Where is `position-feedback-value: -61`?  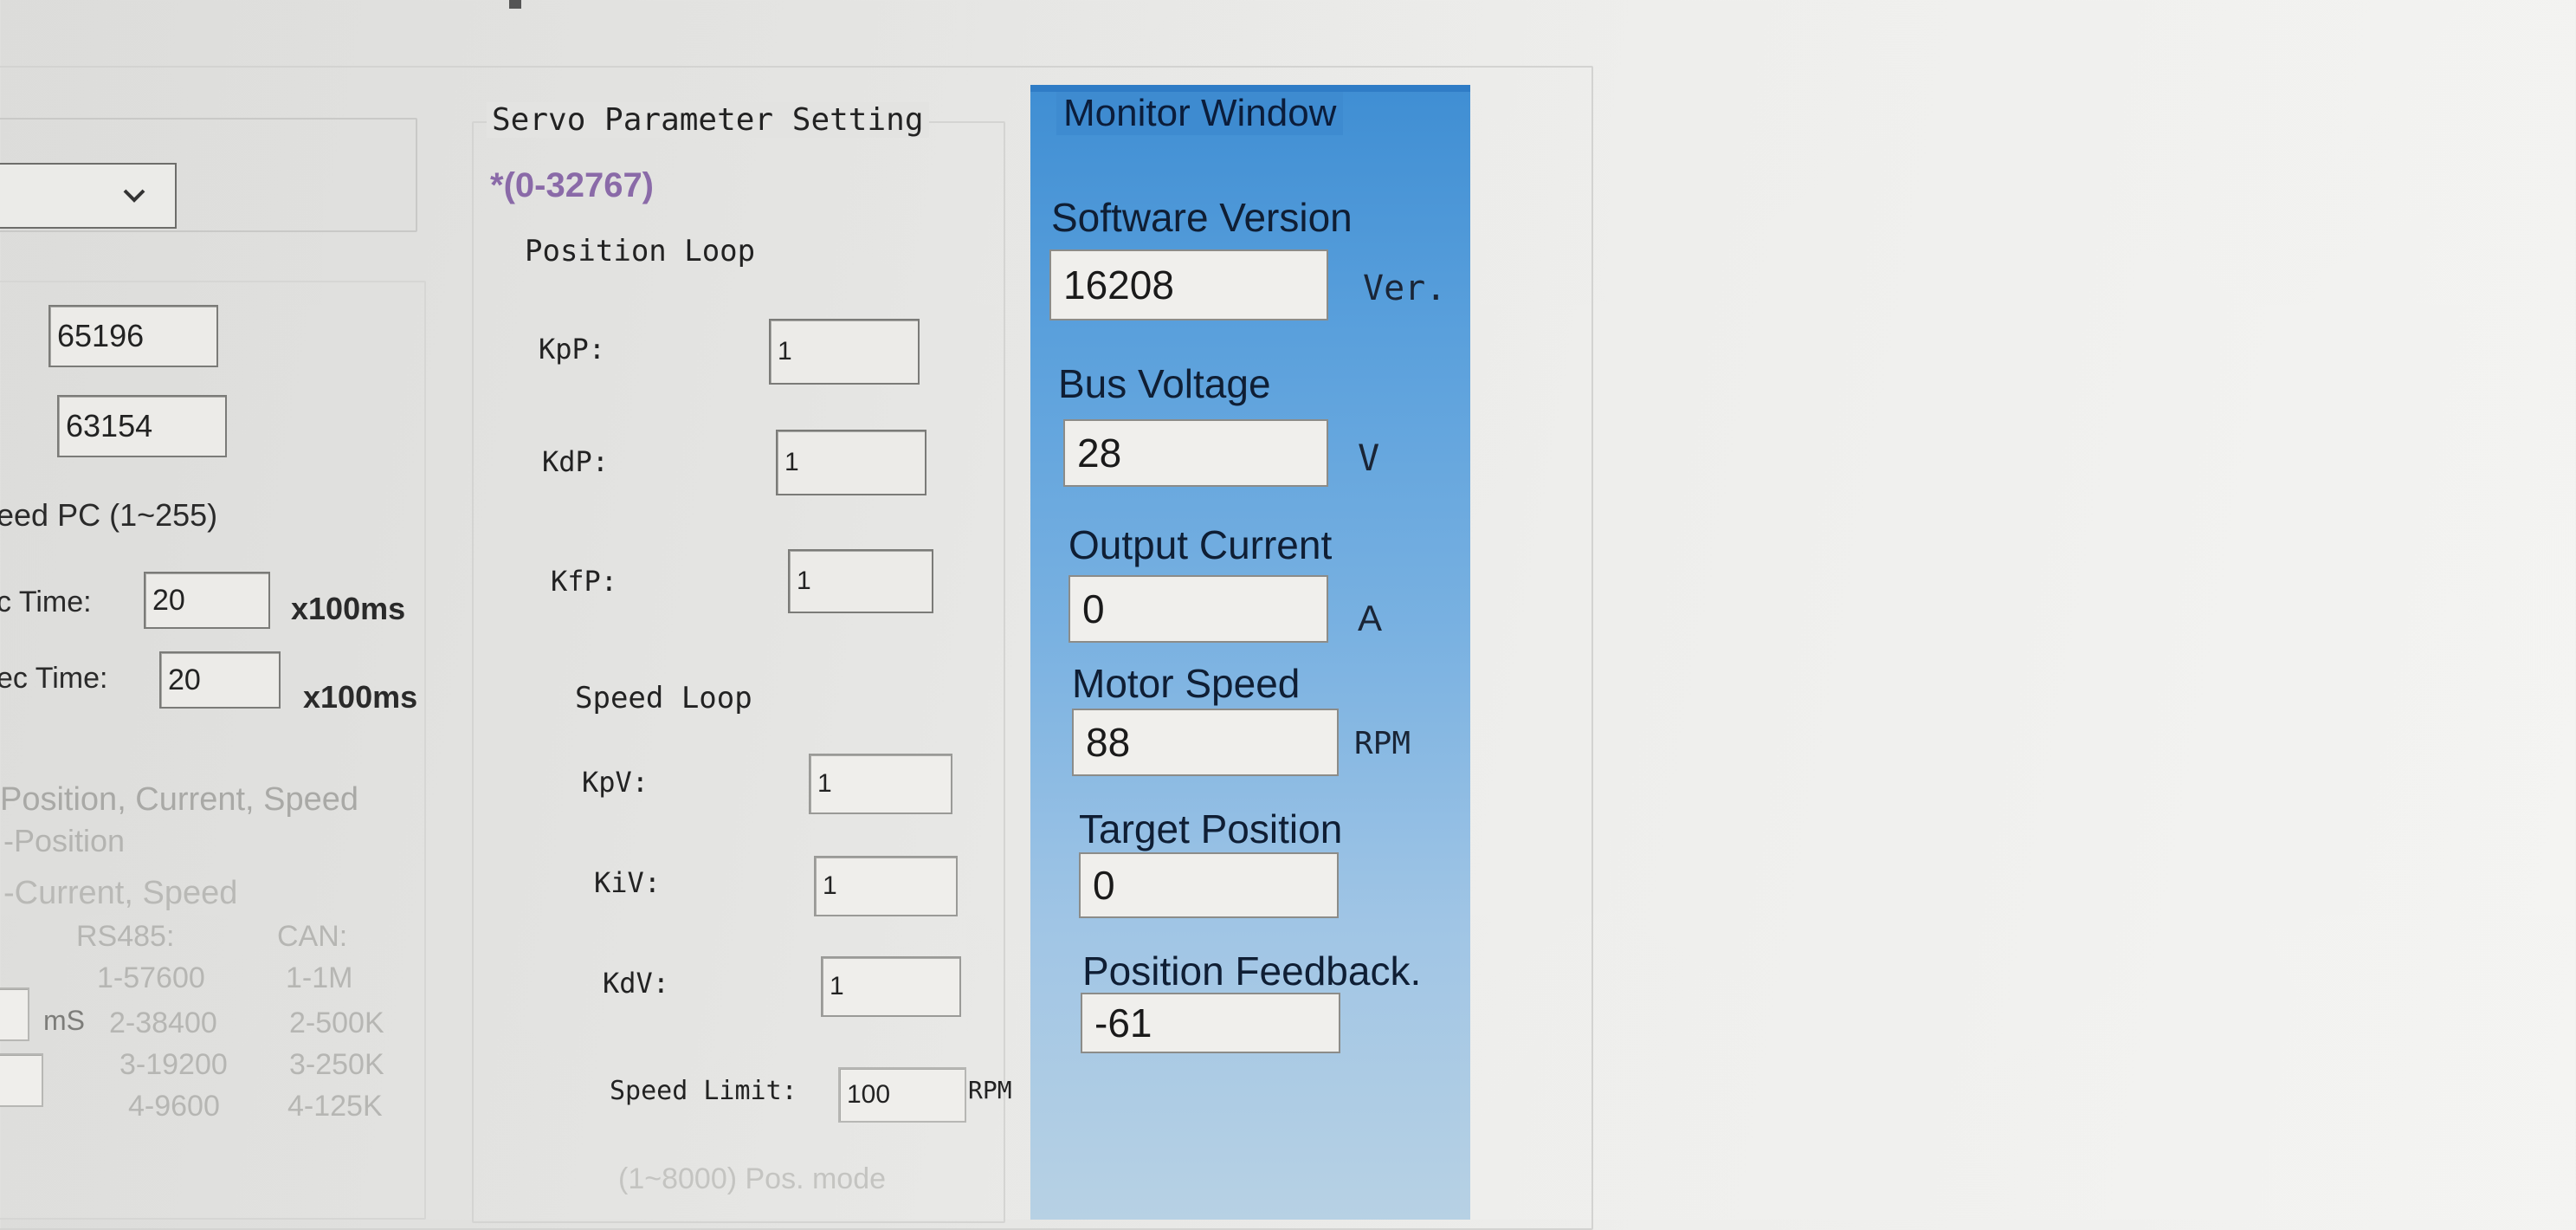 position-feedback-value: -61 is located at coordinates (1123, 1023).